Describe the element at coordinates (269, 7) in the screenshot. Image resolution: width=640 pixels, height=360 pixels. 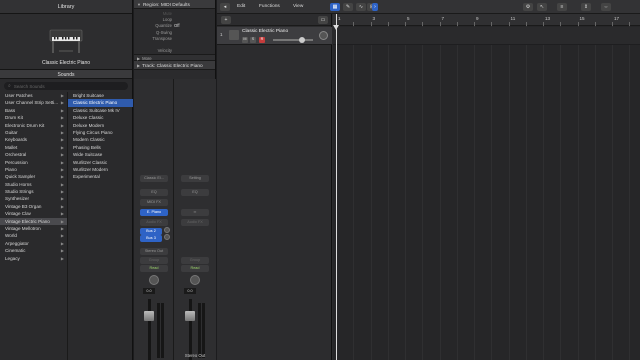
I see `functions-menu: Functions` at that location.